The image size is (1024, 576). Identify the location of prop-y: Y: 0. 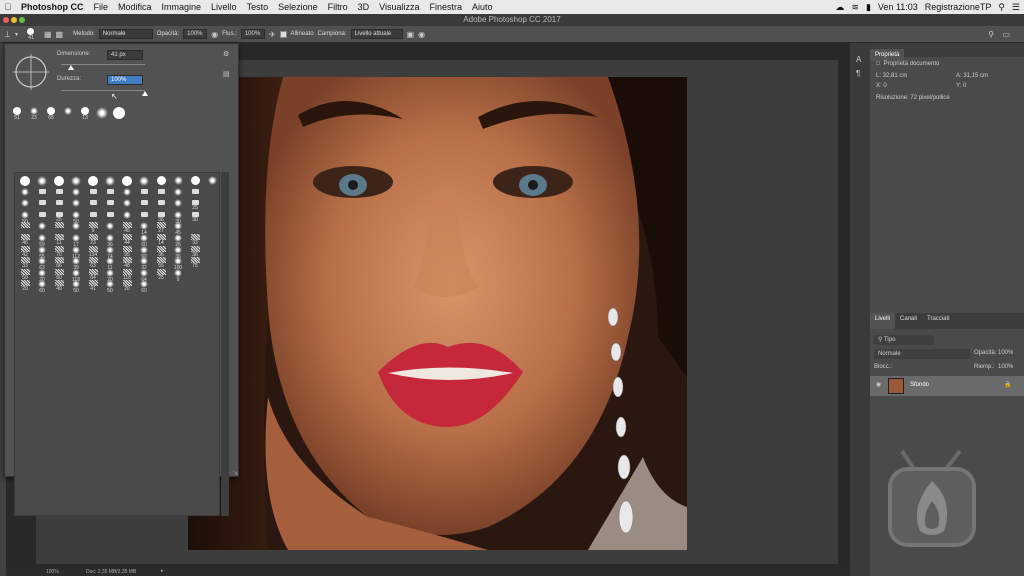
(961, 86).